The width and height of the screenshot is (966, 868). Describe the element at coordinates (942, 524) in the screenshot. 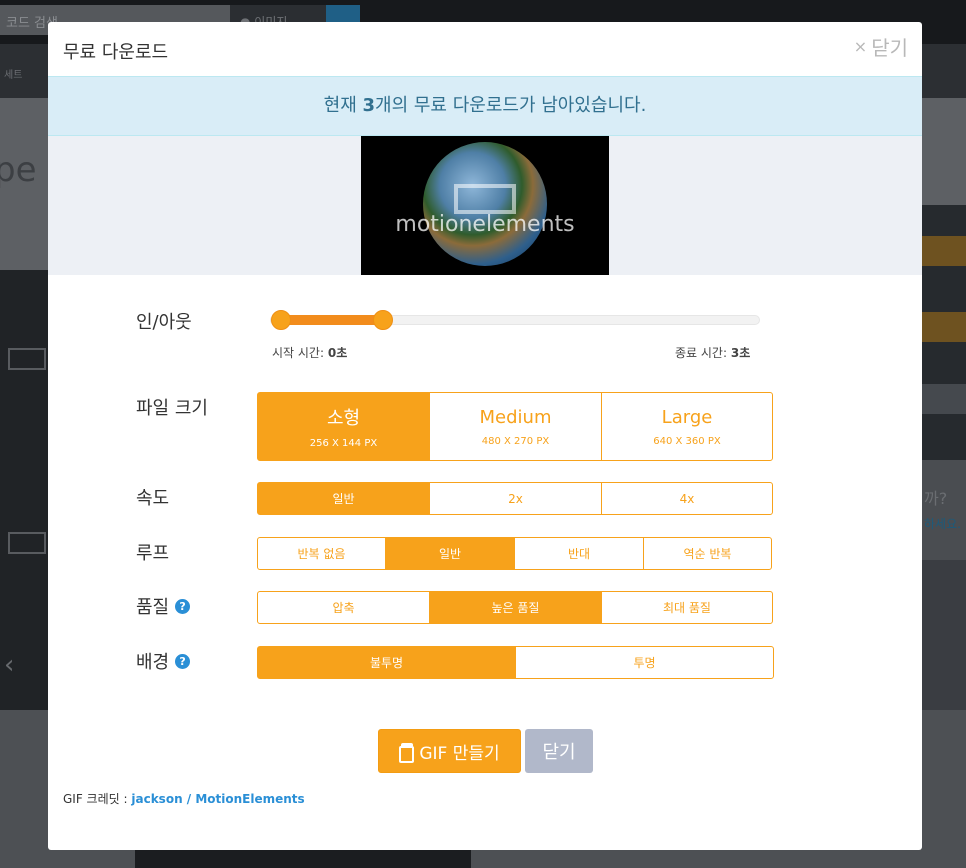

I see `bg-right-link: 하세요.` at that location.